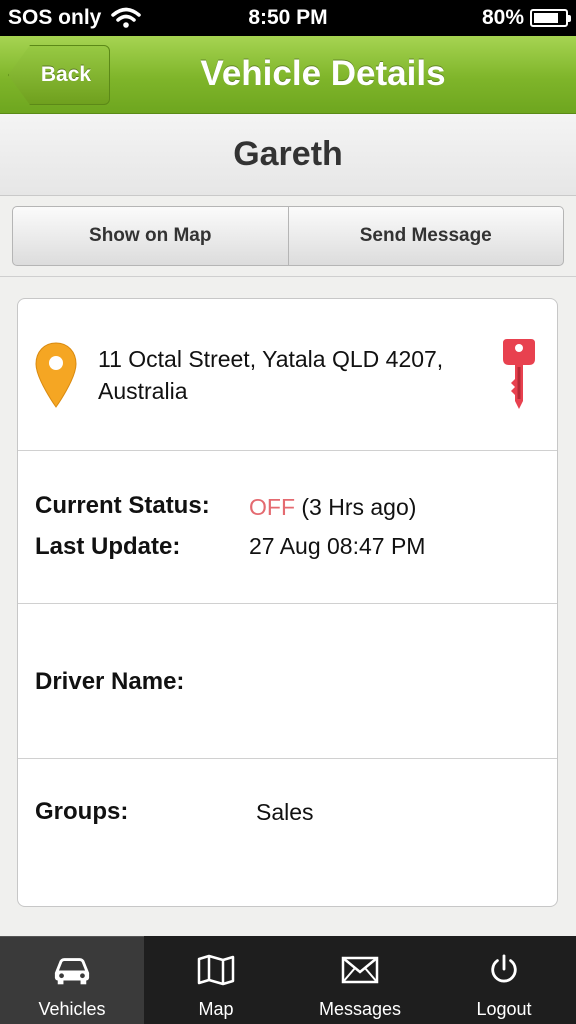 This screenshot has width=576, height=1024. What do you see at coordinates (56, 375) in the screenshot?
I see `location-pin-icon` at bounding box center [56, 375].